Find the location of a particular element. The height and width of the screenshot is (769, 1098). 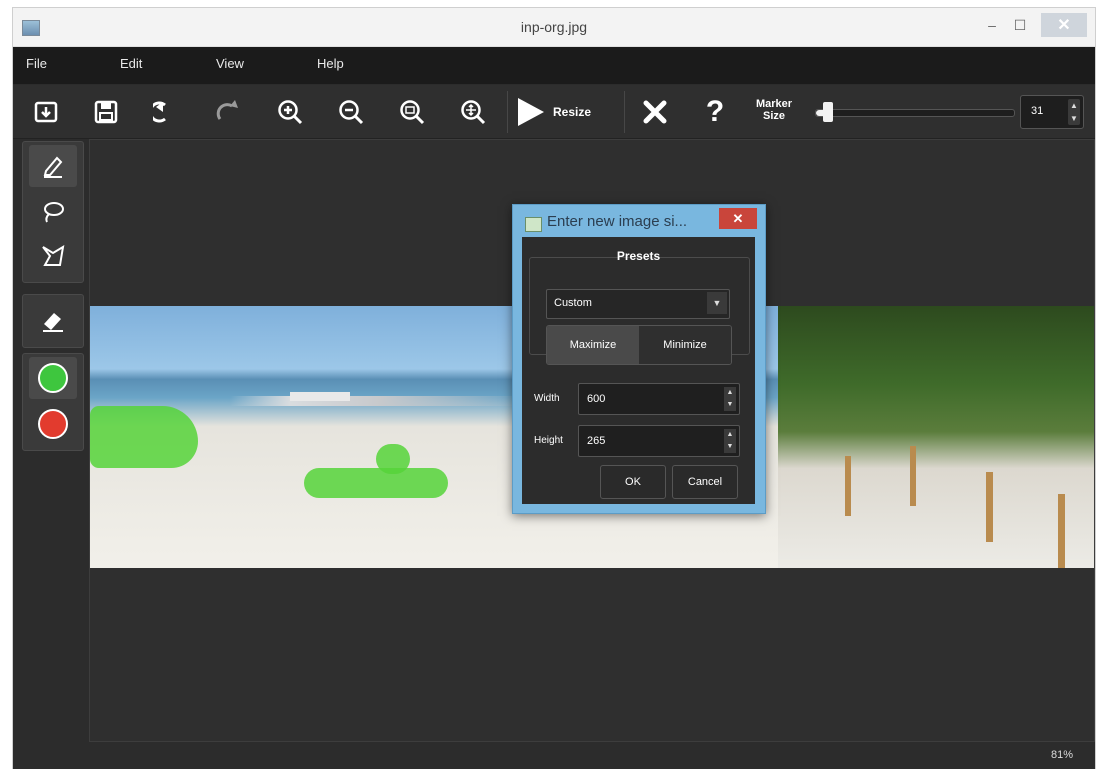

maximize-preset-button: Maximize is located at coordinates (593, 345).